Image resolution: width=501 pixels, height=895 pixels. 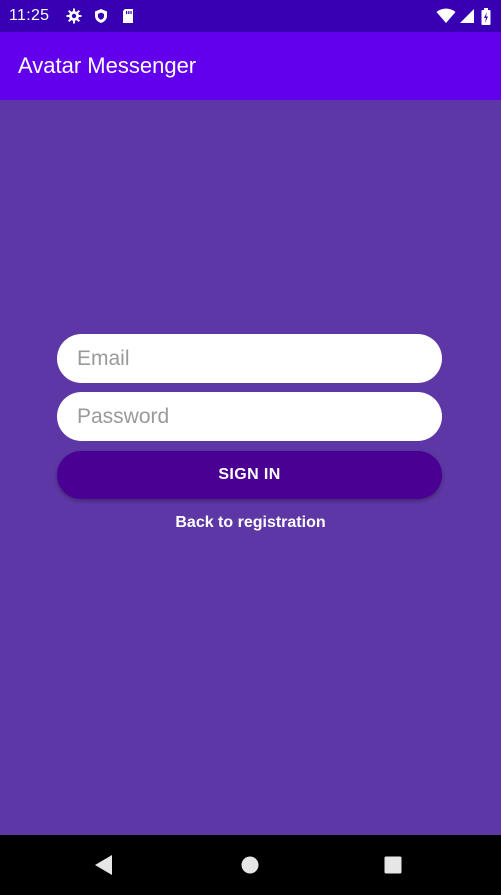 I want to click on sd-card-icon, so click(x=128, y=16).